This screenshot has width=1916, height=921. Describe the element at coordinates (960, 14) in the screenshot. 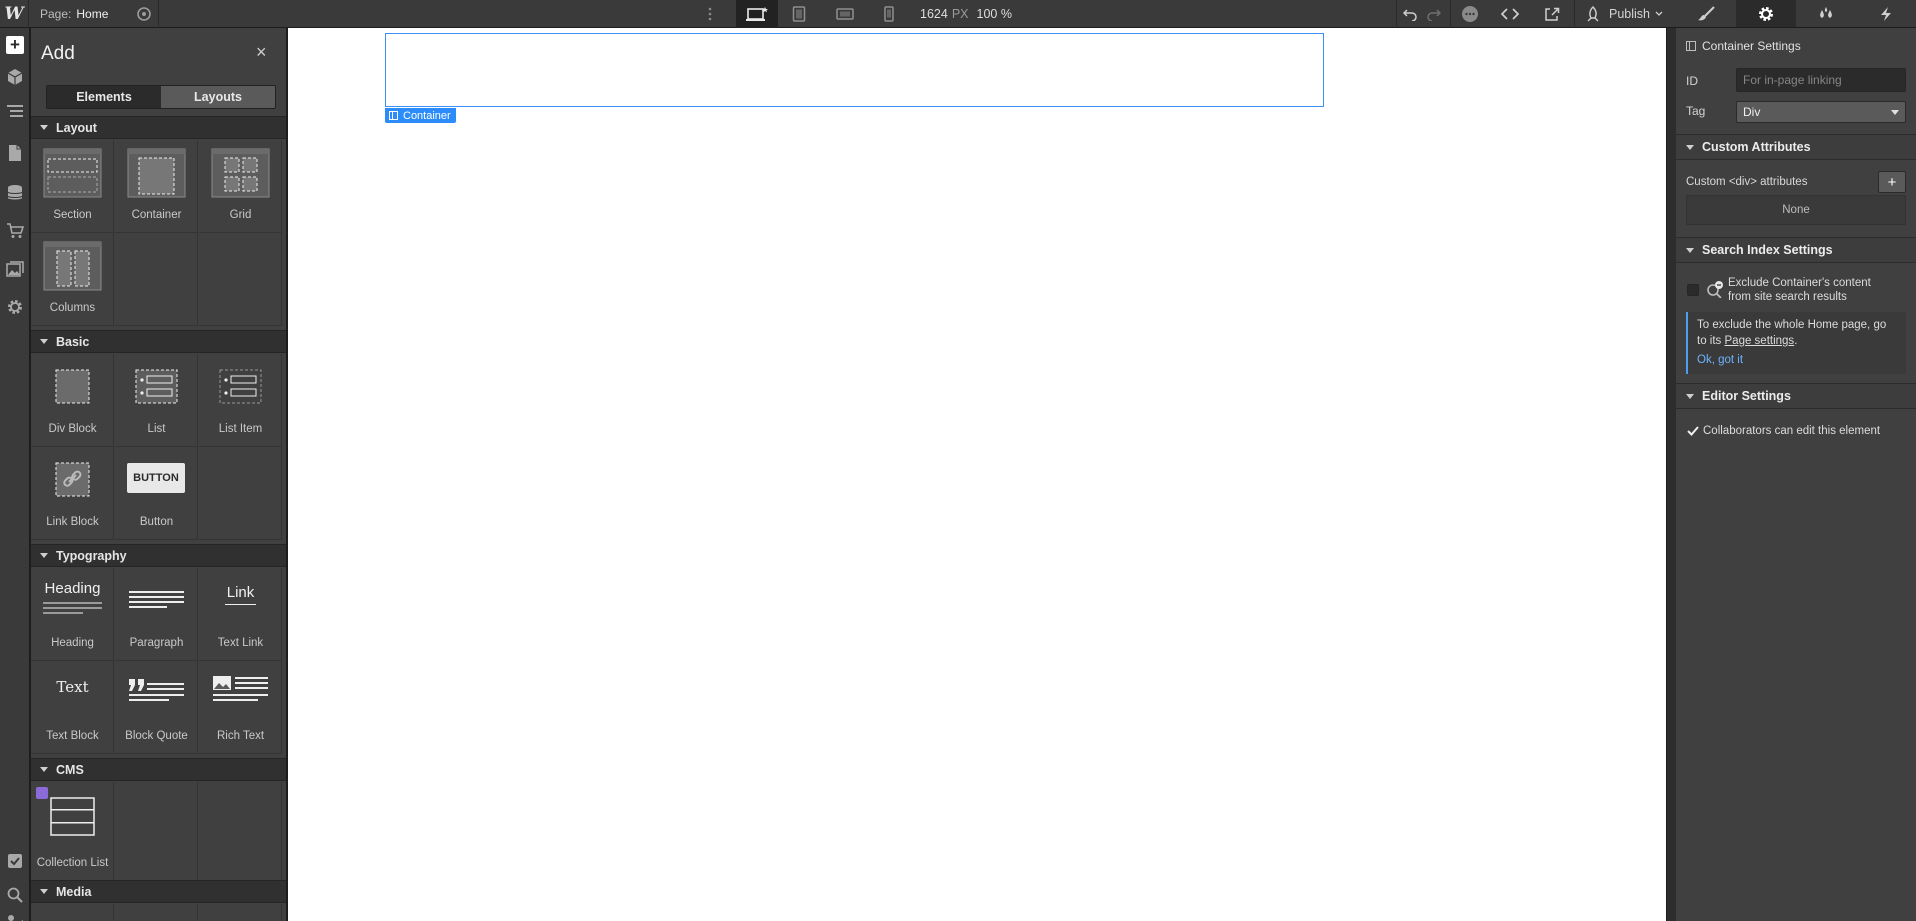

I see `width-unit: PX` at that location.